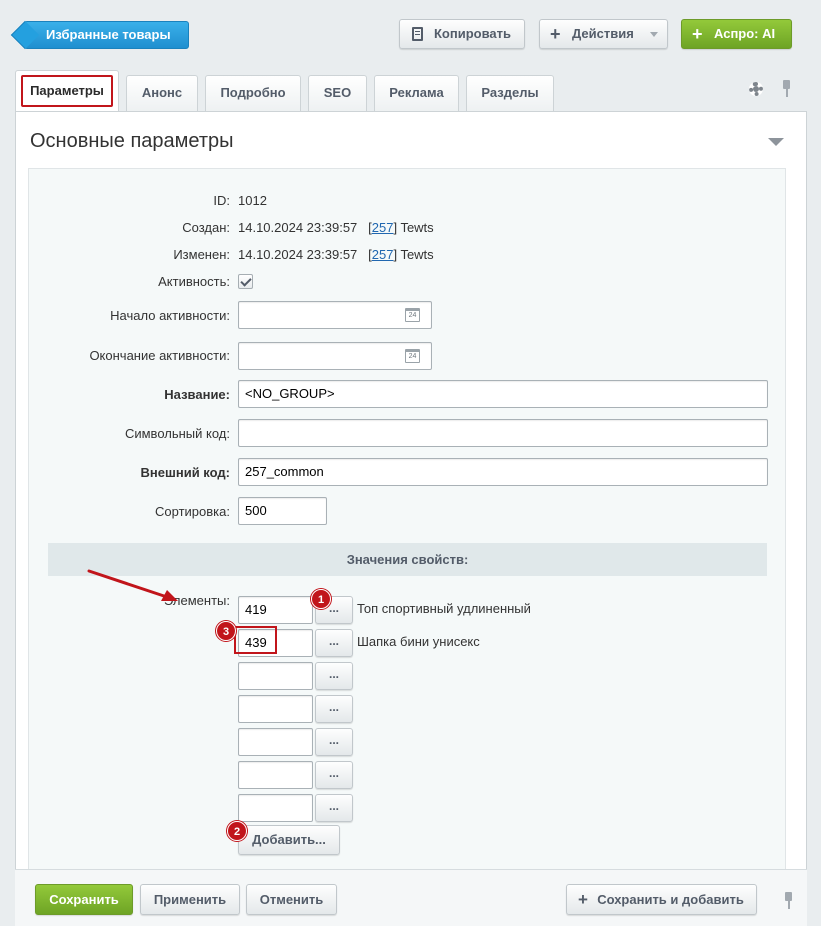 The width and height of the screenshot is (821, 926). Describe the element at coordinates (335, 356) in the screenshot. I see `active-to-input` at that location.